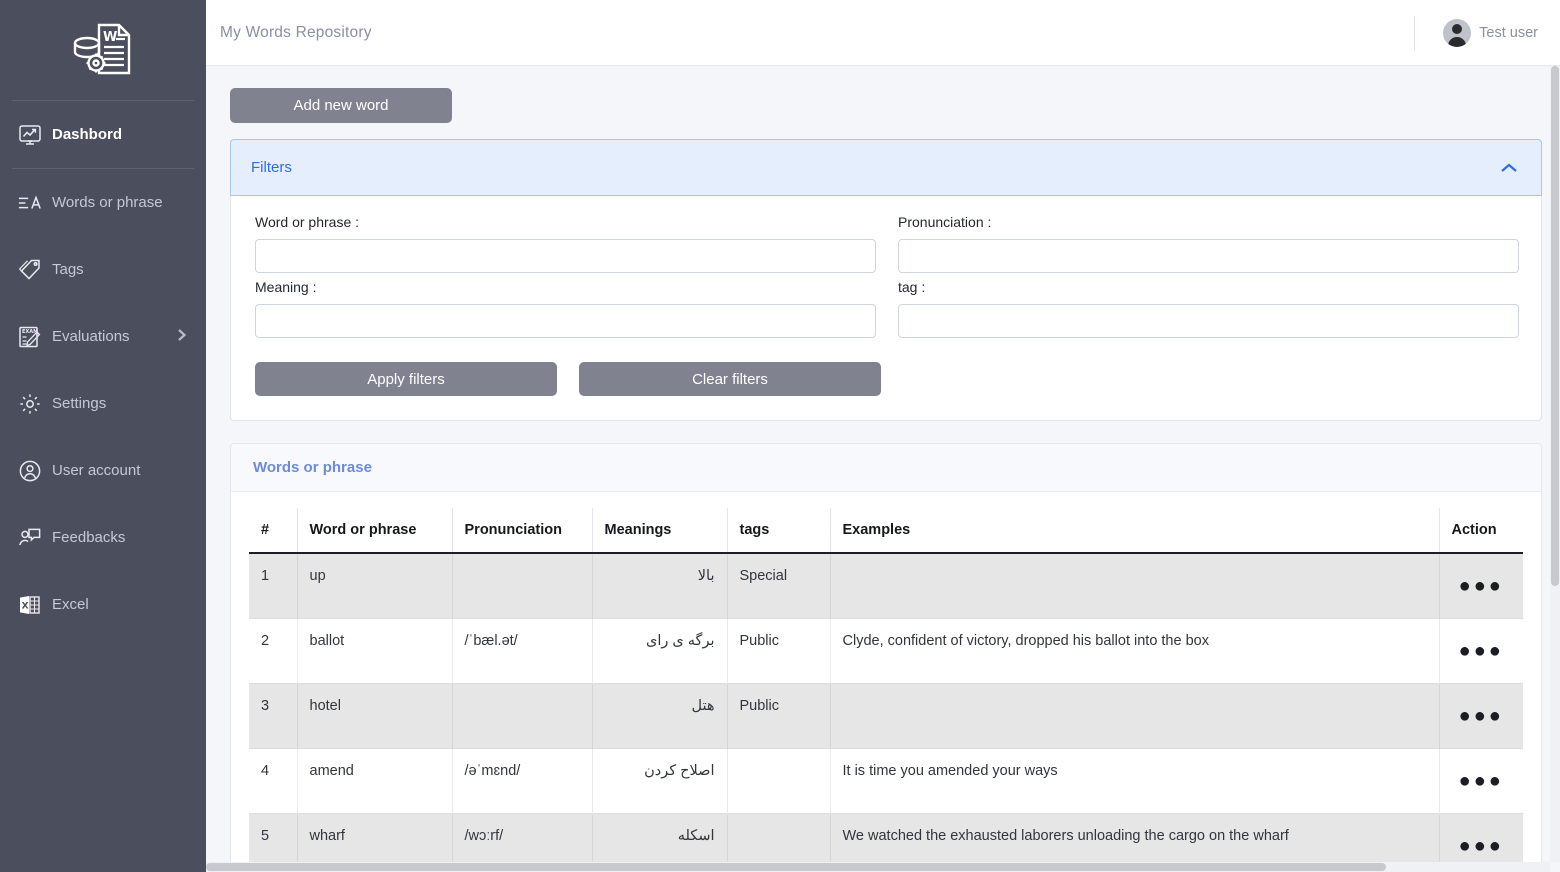 The image size is (1560, 872). I want to click on sidebar-item-excel: X Excel, so click(103, 604).